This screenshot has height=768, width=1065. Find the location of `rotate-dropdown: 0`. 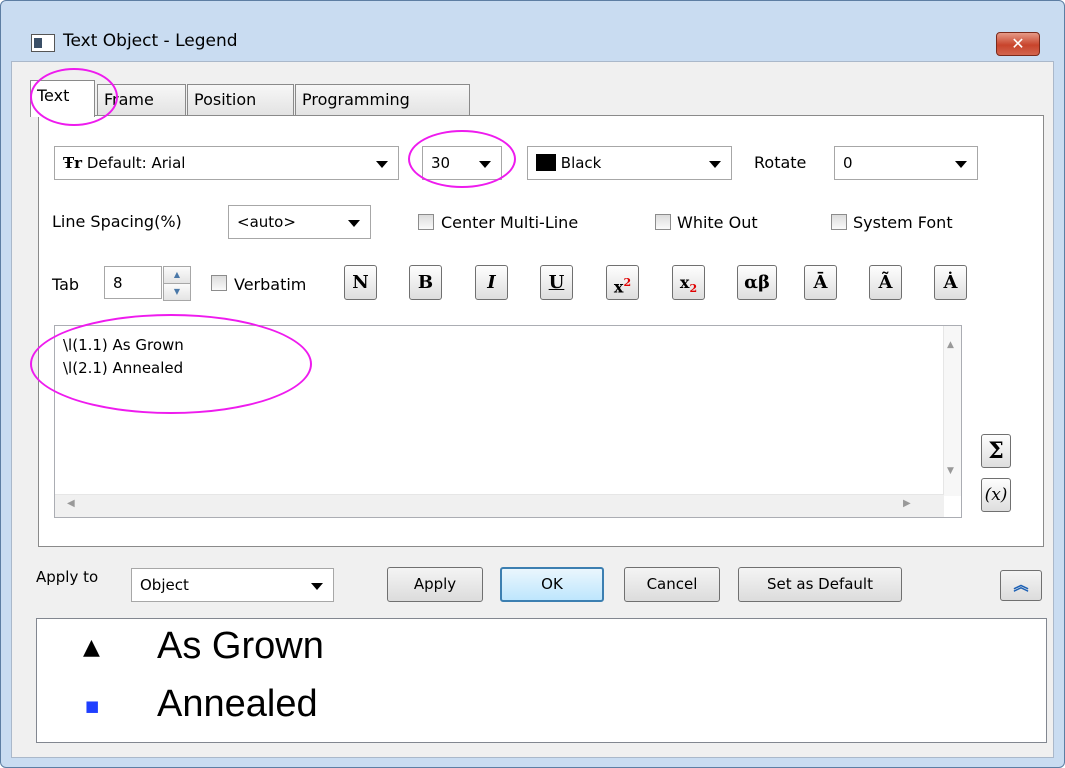

rotate-dropdown: 0 is located at coordinates (906, 163).